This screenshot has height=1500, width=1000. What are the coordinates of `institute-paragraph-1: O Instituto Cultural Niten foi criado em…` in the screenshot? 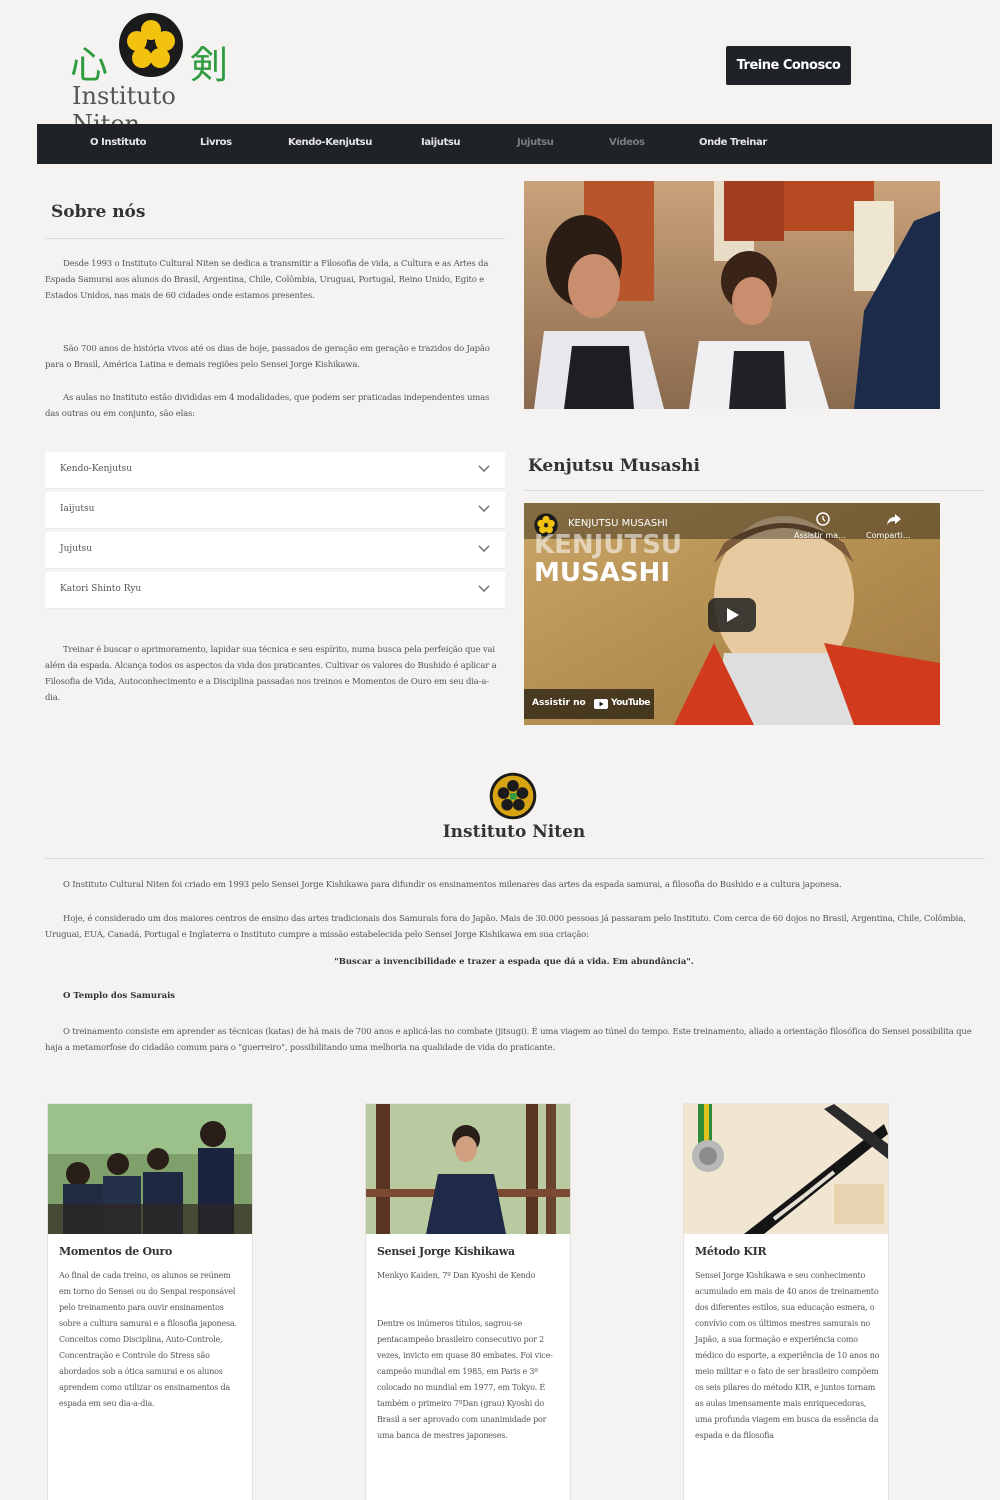 It's located at (452, 885).